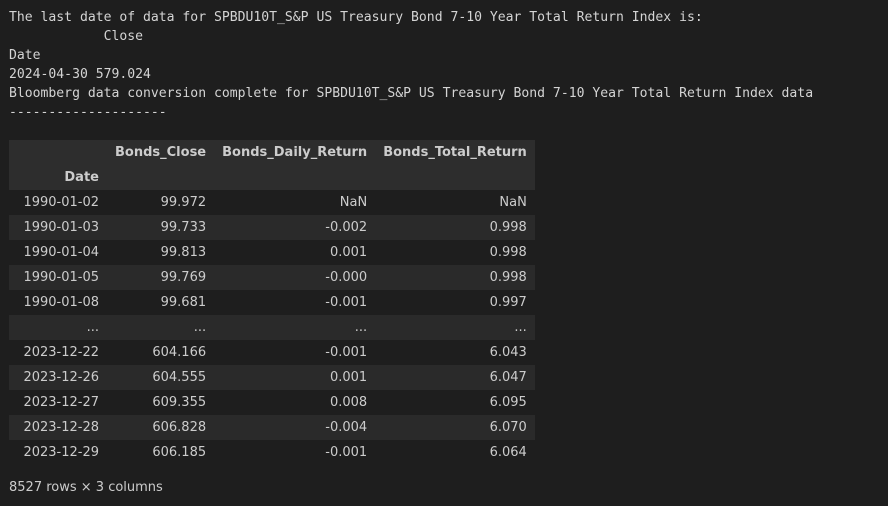  I want to click on stdout-line: Close, so click(76, 36).